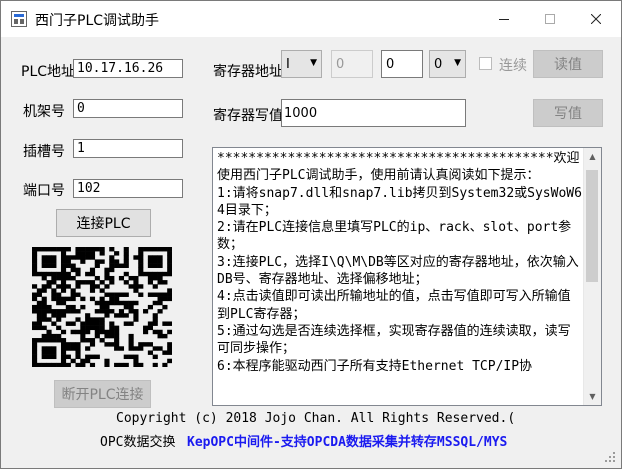  I want to click on register-area-select: I ▼, so click(301, 64).